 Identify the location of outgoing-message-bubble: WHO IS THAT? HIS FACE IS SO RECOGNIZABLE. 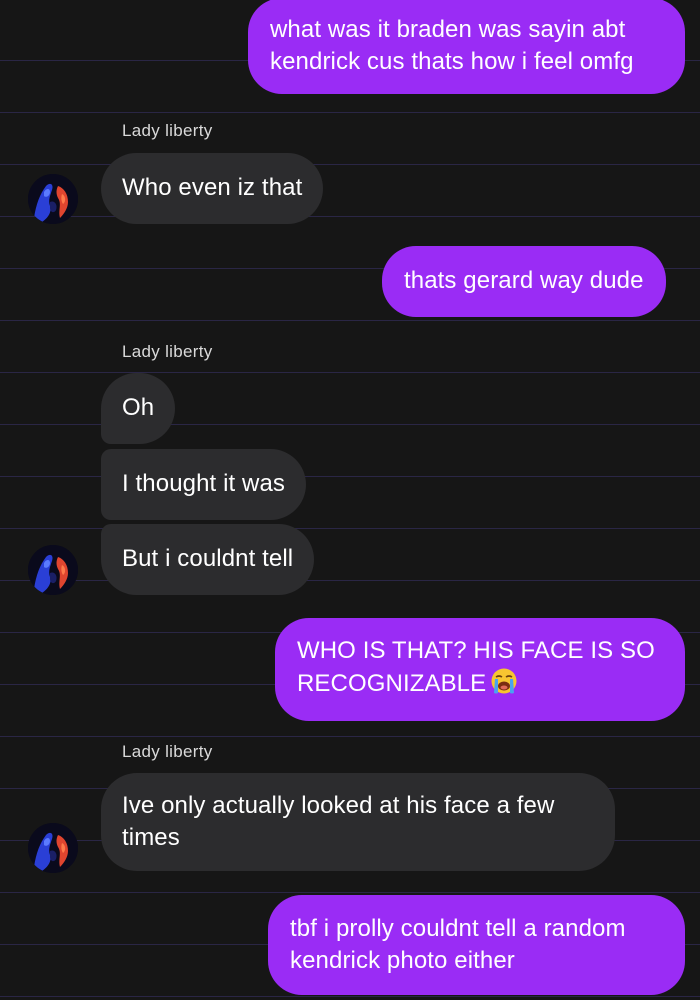
(480, 669).